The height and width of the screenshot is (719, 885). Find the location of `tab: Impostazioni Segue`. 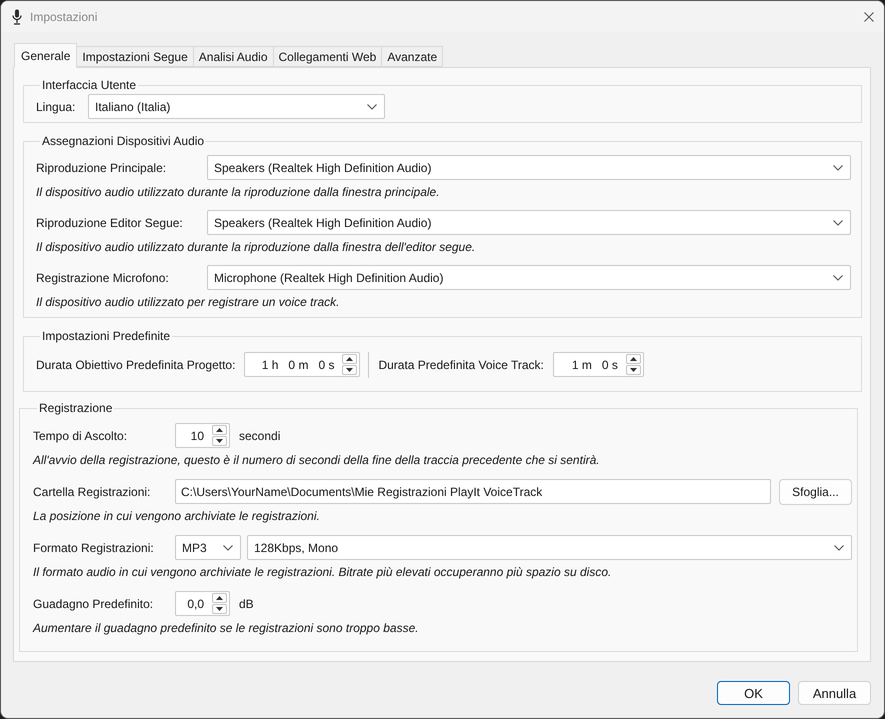

tab: Impostazioni Segue is located at coordinates (135, 56).